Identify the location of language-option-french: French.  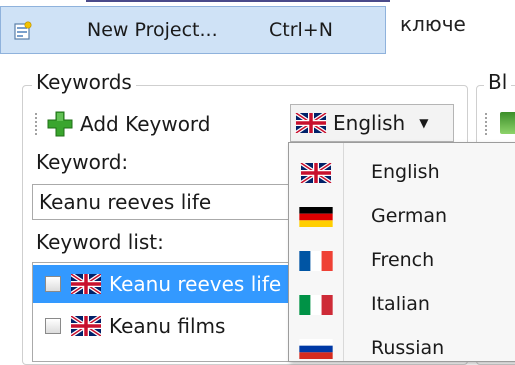
(402, 261).